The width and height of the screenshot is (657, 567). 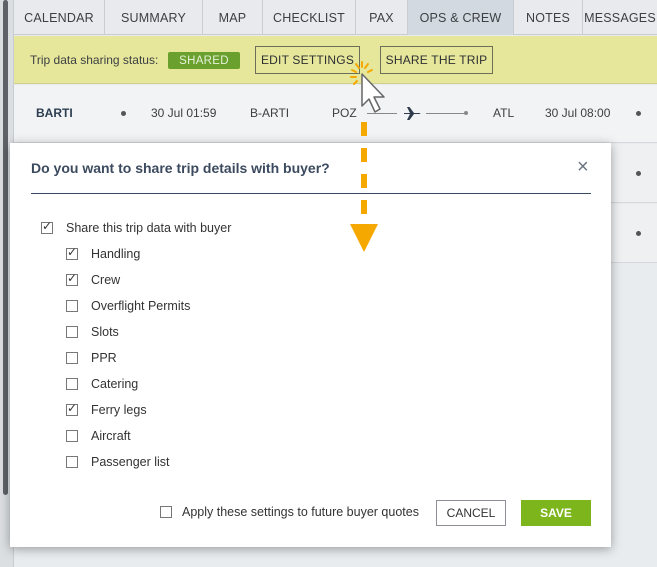 I want to click on modal-divider, so click(x=311, y=193).